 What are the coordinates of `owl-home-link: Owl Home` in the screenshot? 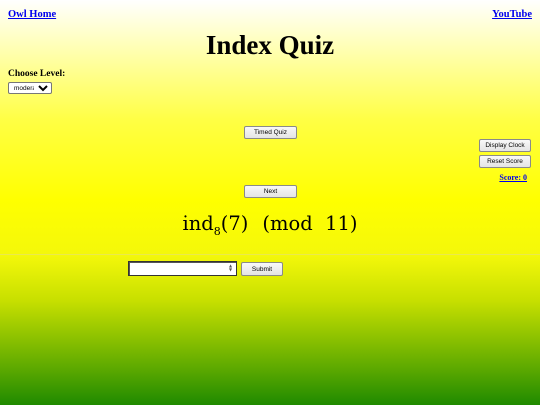 It's located at (32, 14).